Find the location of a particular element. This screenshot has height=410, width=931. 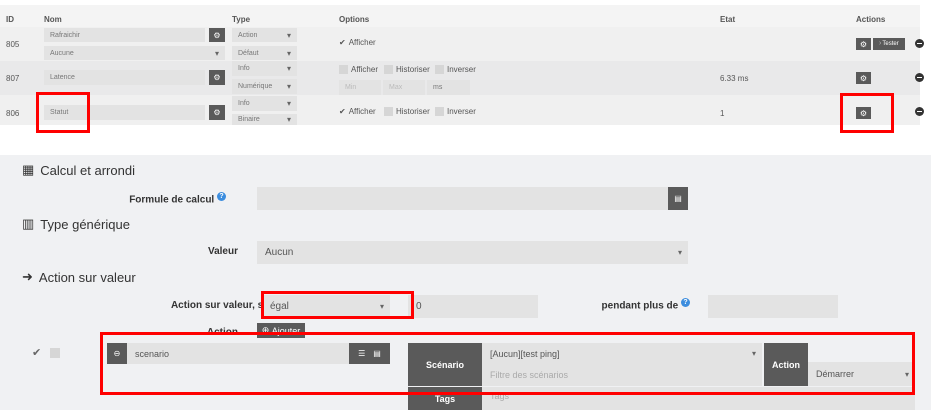

action-section-title: ➜ Action sur valeur is located at coordinates (79, 277).